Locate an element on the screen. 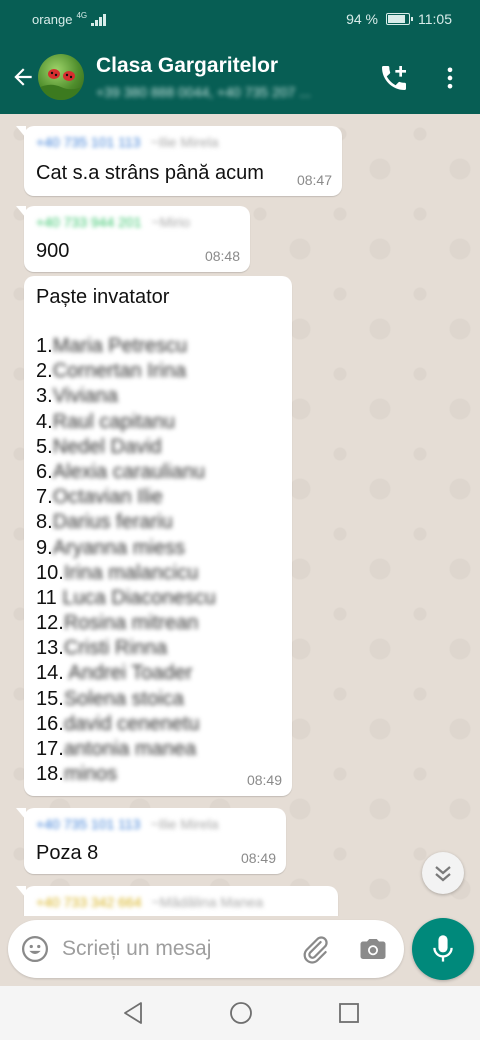 The width and height of the screenshot is (480, 1040). voice-message-button is located at coordinates (443, 949).